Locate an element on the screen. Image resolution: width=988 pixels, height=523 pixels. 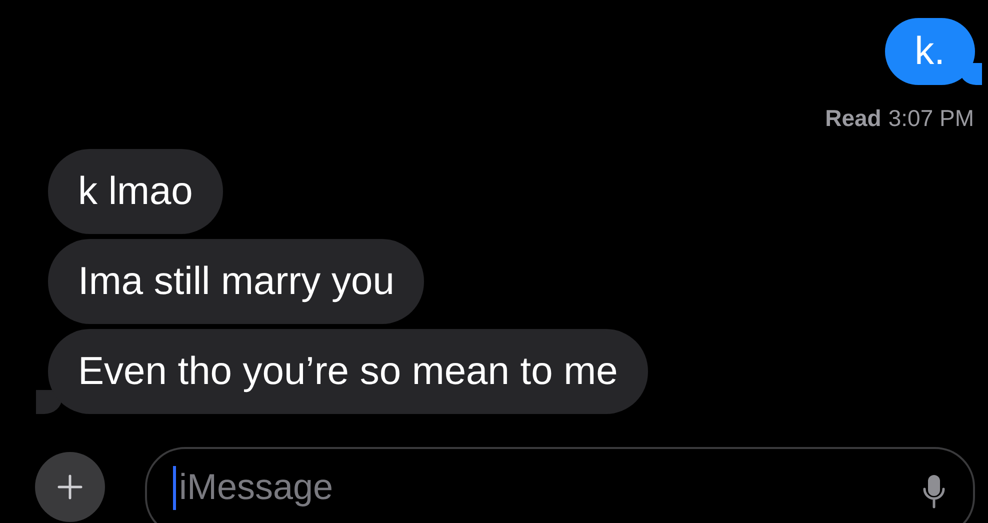
message-bubble: k. is located at coordinates (929, 51).